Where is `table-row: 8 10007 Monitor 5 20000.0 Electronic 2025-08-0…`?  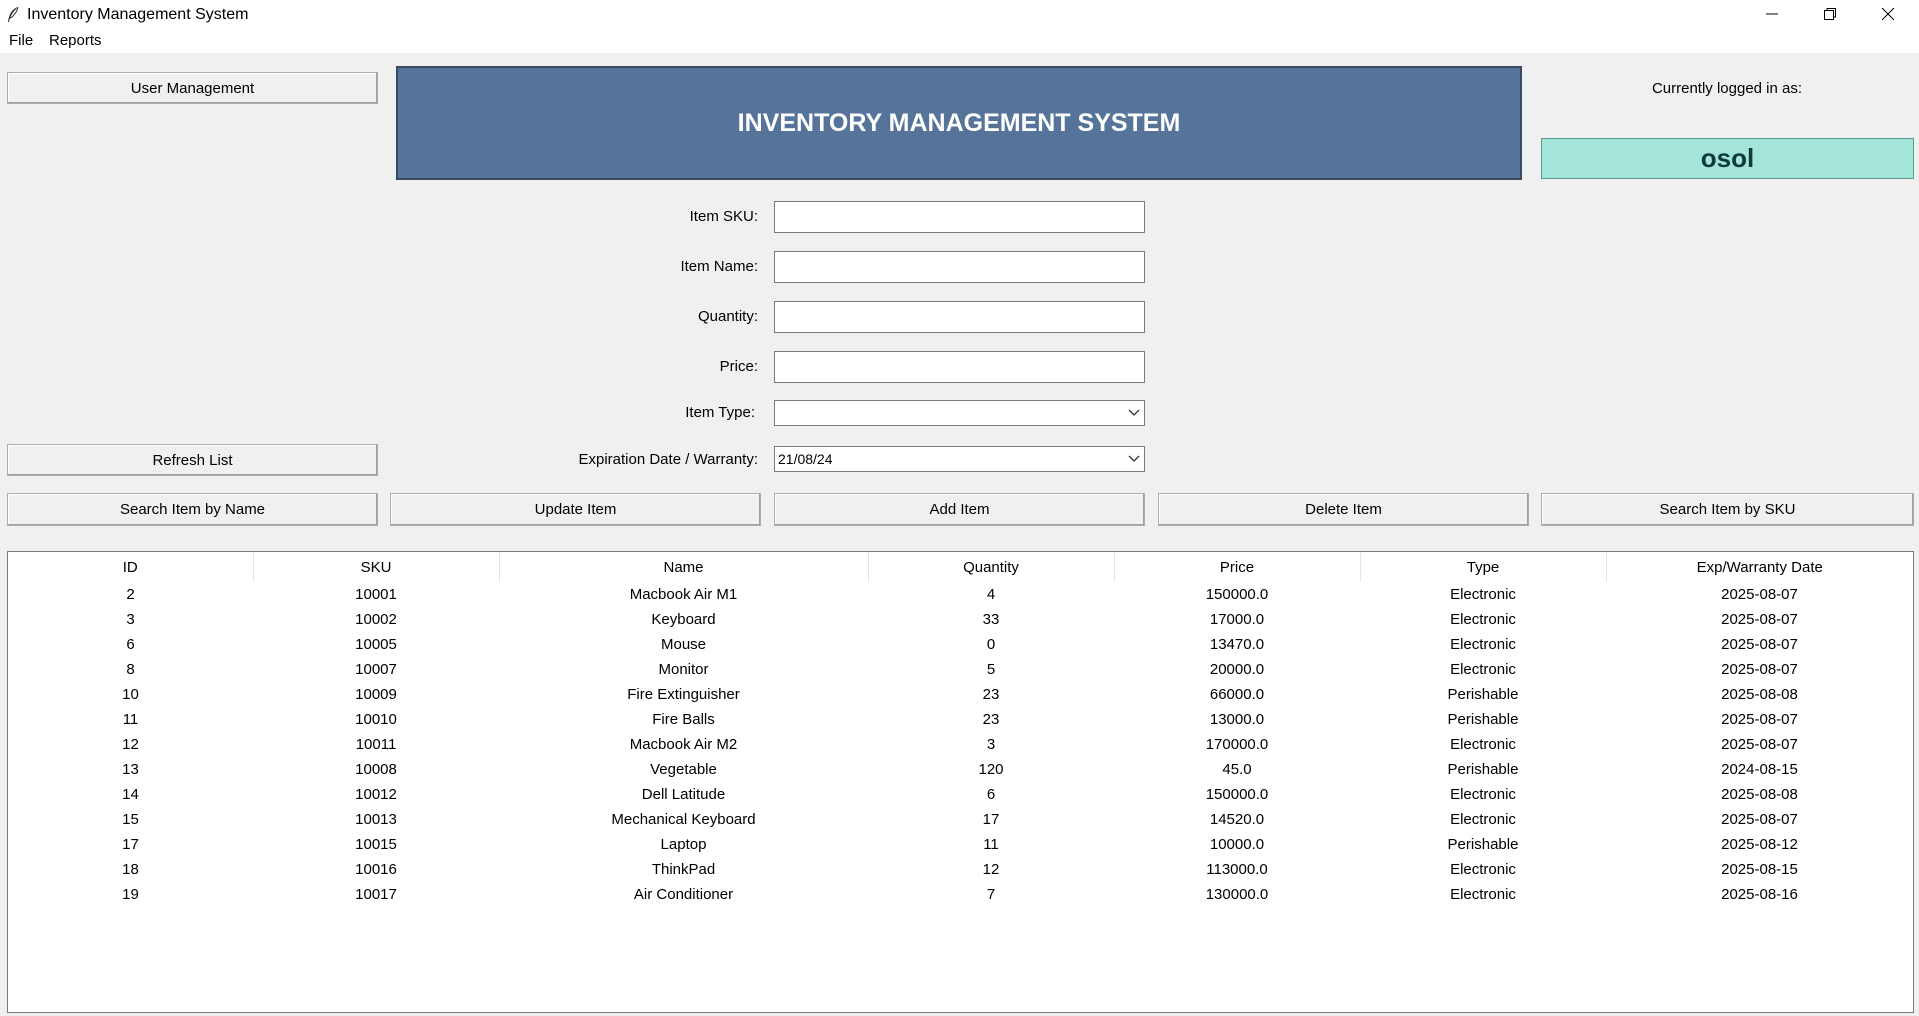 table-row: 8 10007 Monitor 5 20000.0 Electronic 2025-08-0… is located at coordinates (960, 669).